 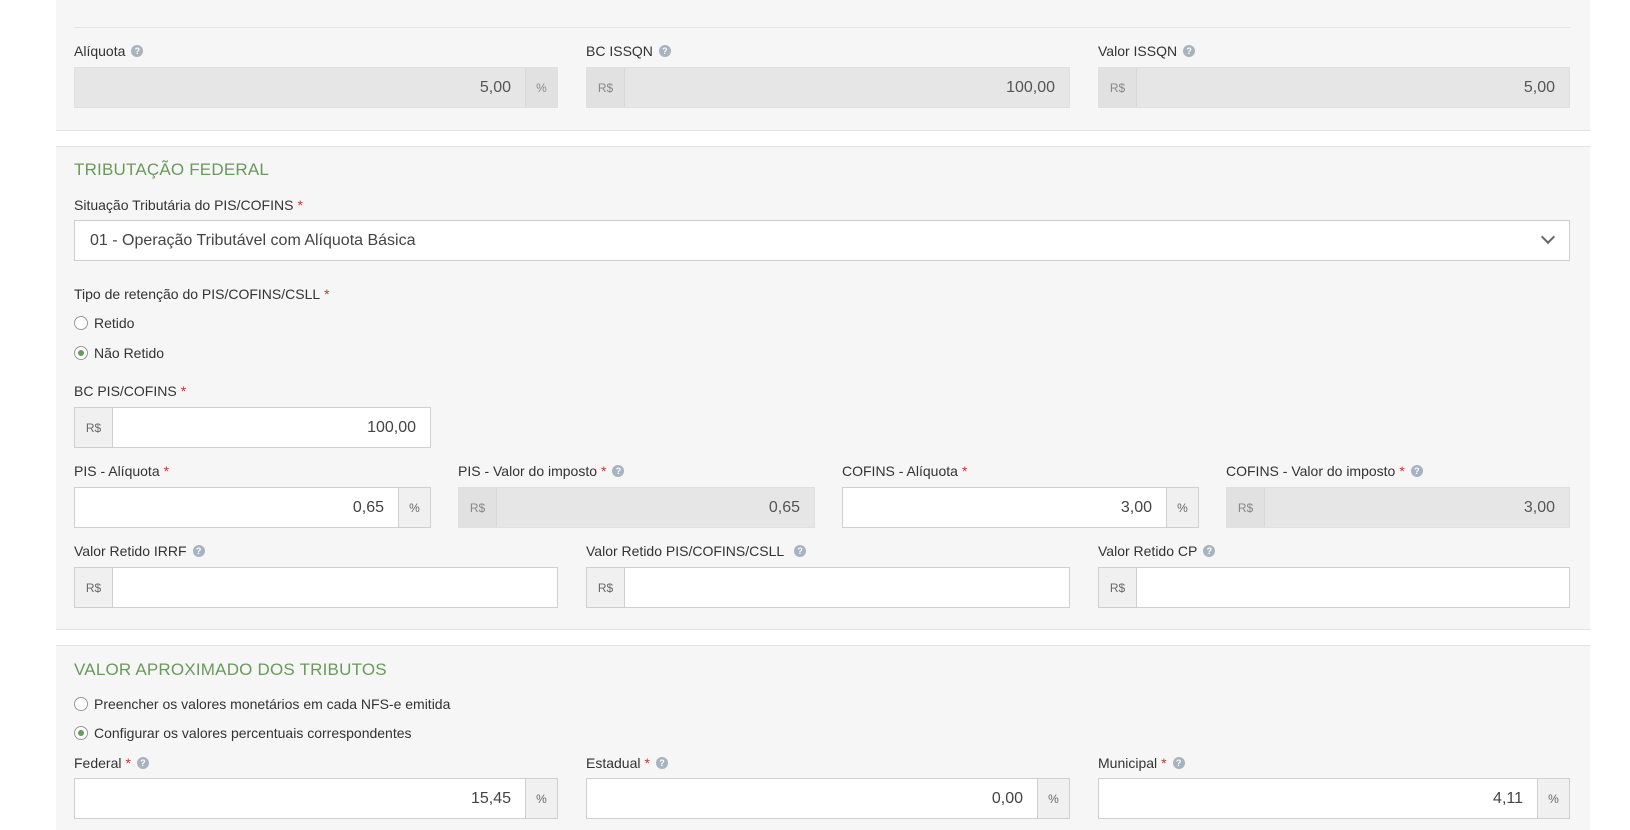 I want to click on municipal-label: Municipal * ?, so click(x=1141, y=763).